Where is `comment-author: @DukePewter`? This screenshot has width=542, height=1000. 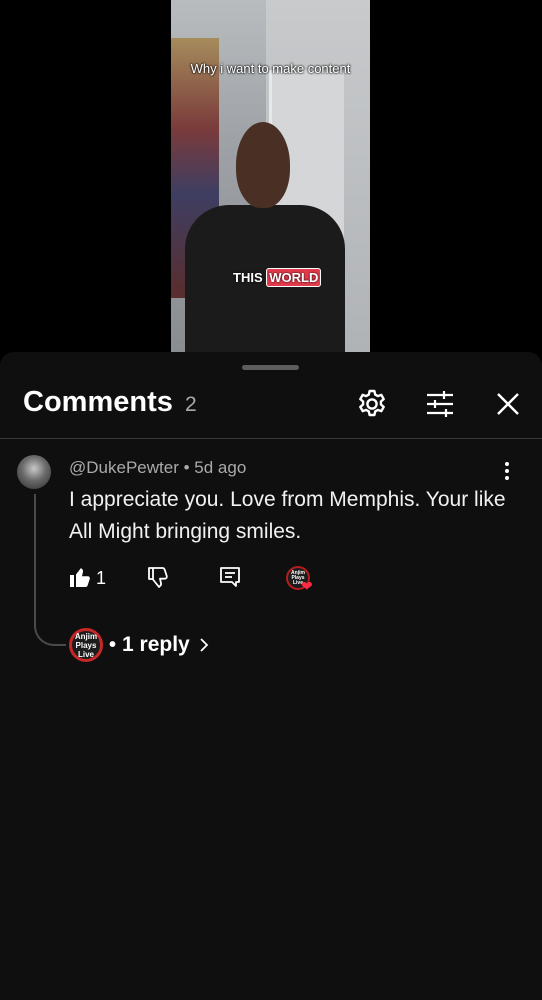 comment-author: @DukePewter is located at coordinates (124, 467).